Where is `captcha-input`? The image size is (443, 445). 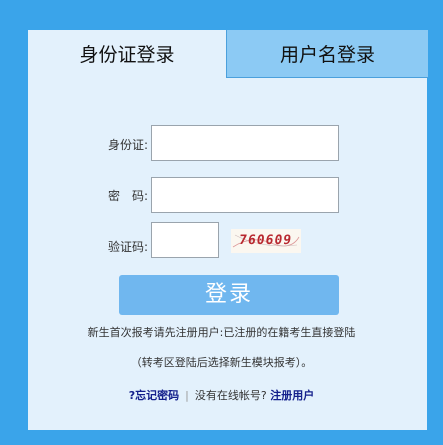 captcha-input is located at coordinates (185, 240).